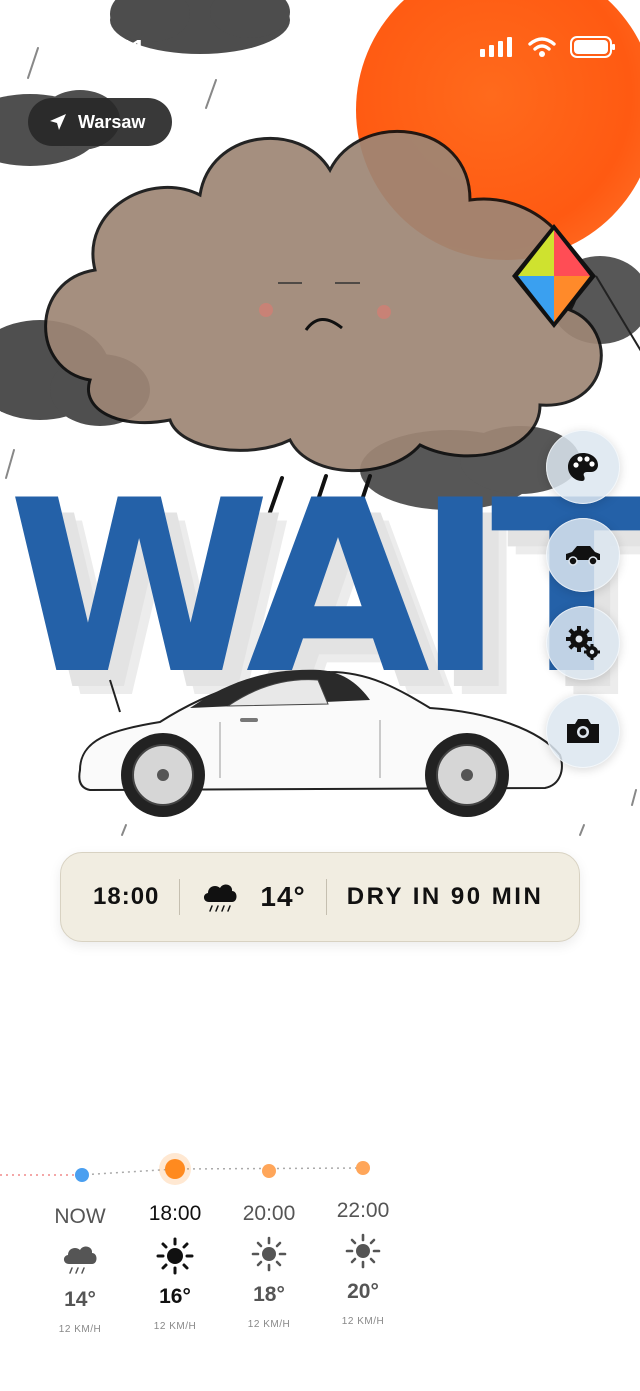 The image size is (640, 1391). I want to click on forecast-time: NOW, so click(80, 1216).